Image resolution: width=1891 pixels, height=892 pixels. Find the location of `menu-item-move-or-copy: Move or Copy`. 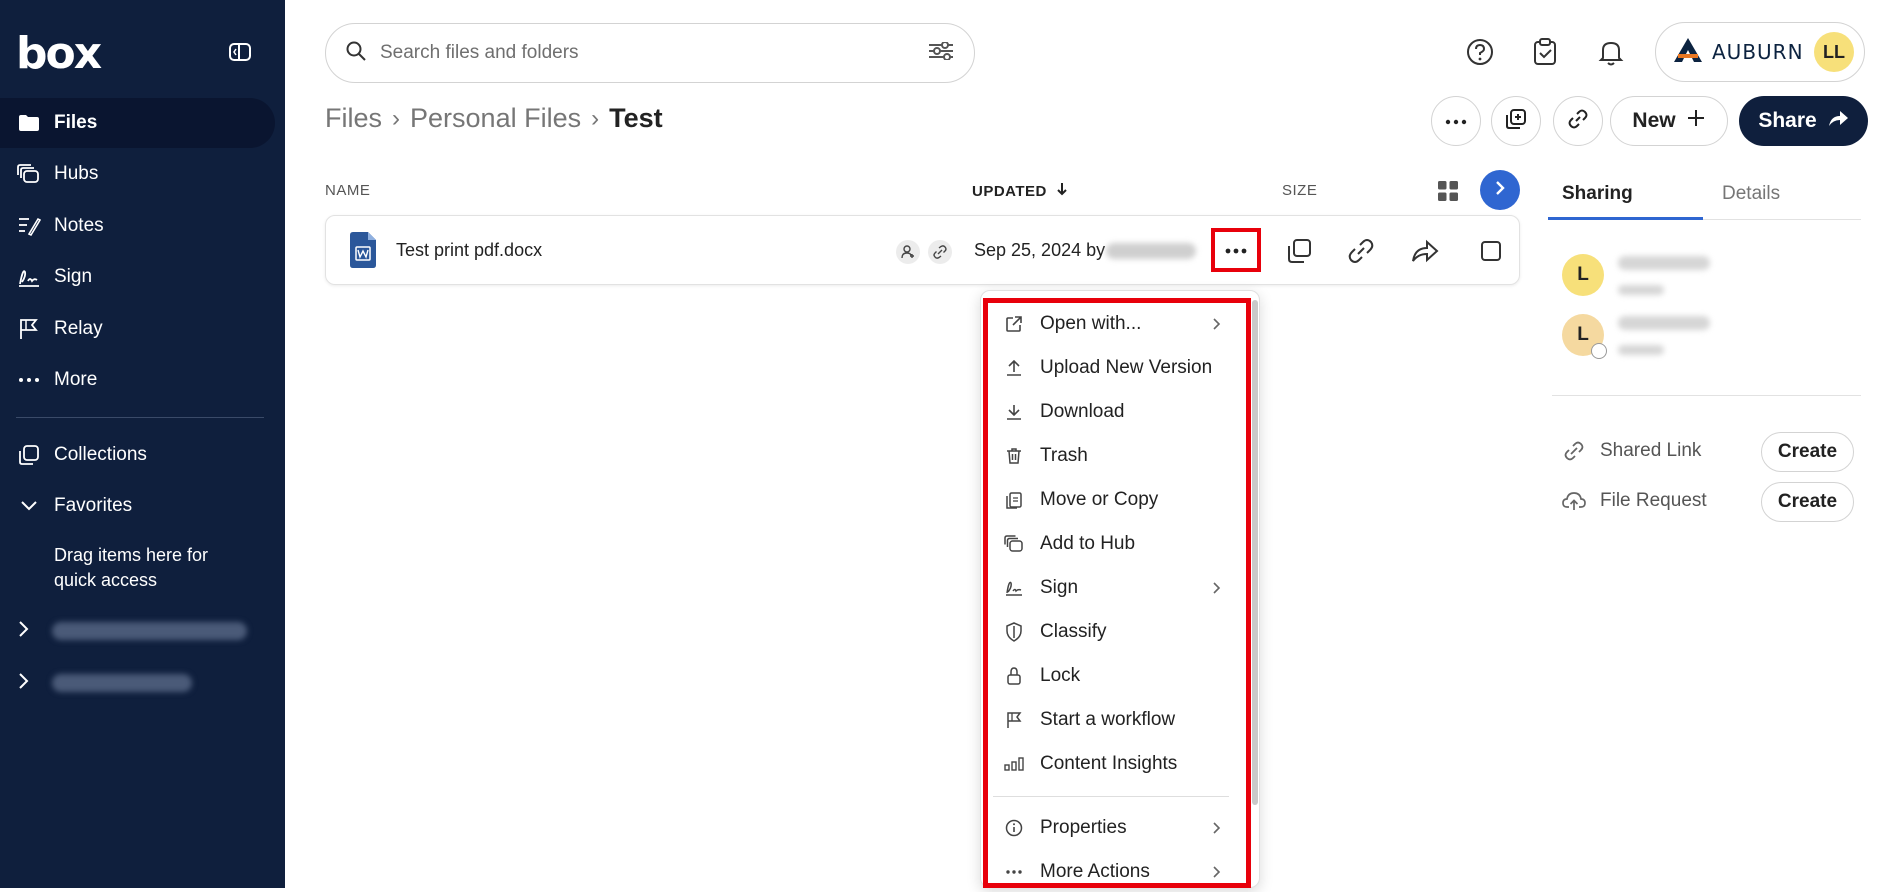

menu-item-move-or-copy: Move or Copy is located at coordinates (1117, 500).